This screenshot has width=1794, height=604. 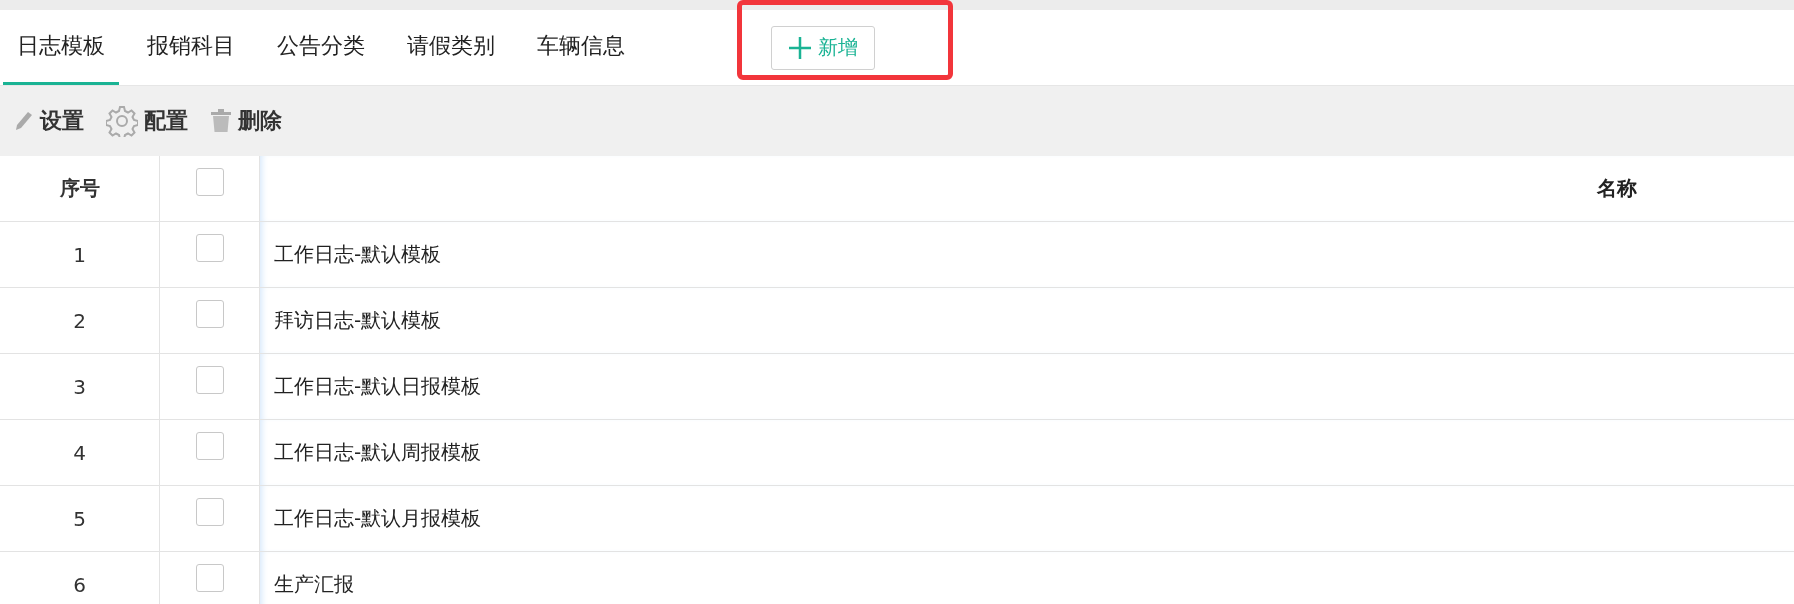 I want to click on column-header: 名称, so click(x=1027, y=189).